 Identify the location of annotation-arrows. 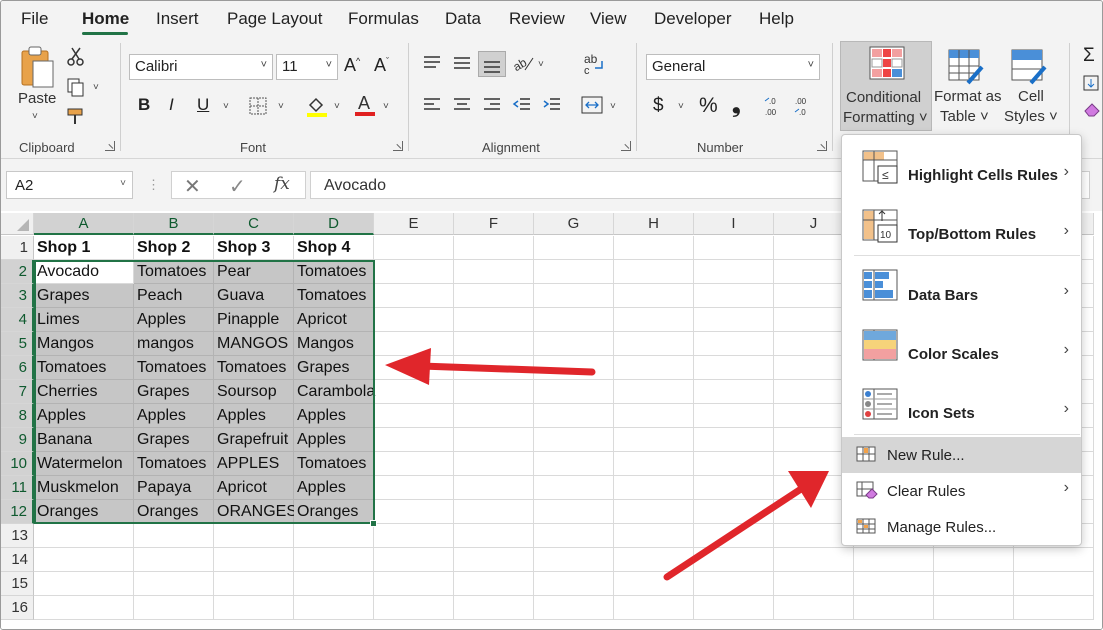
(607, 464).